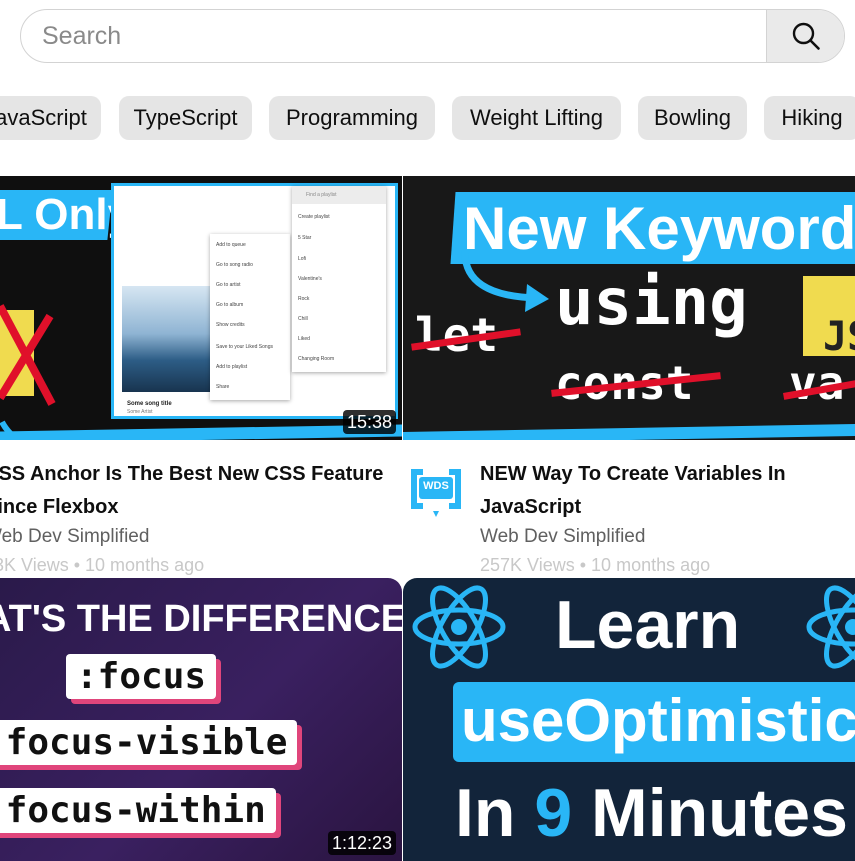 Image resolution: width=855 pixels, height=861 pixels. Describe the element at coordinates (839, 337) in the screenshot. I see `js-badge-text: JS` at that location.